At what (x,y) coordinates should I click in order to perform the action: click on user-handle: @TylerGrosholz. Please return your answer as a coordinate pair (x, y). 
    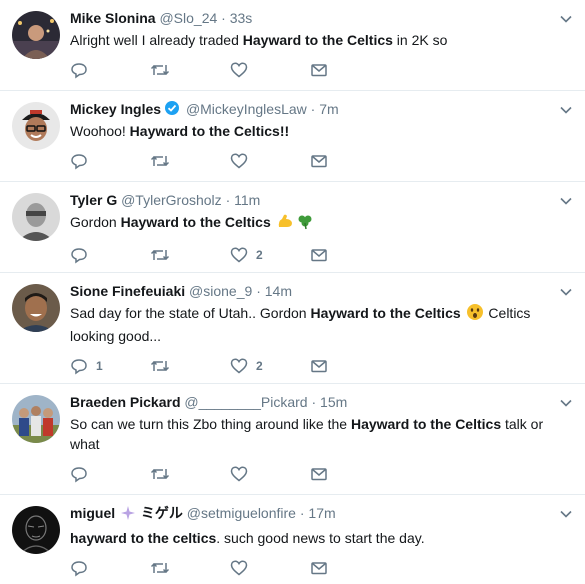
    Looking at the image, I should click on (171, 200).